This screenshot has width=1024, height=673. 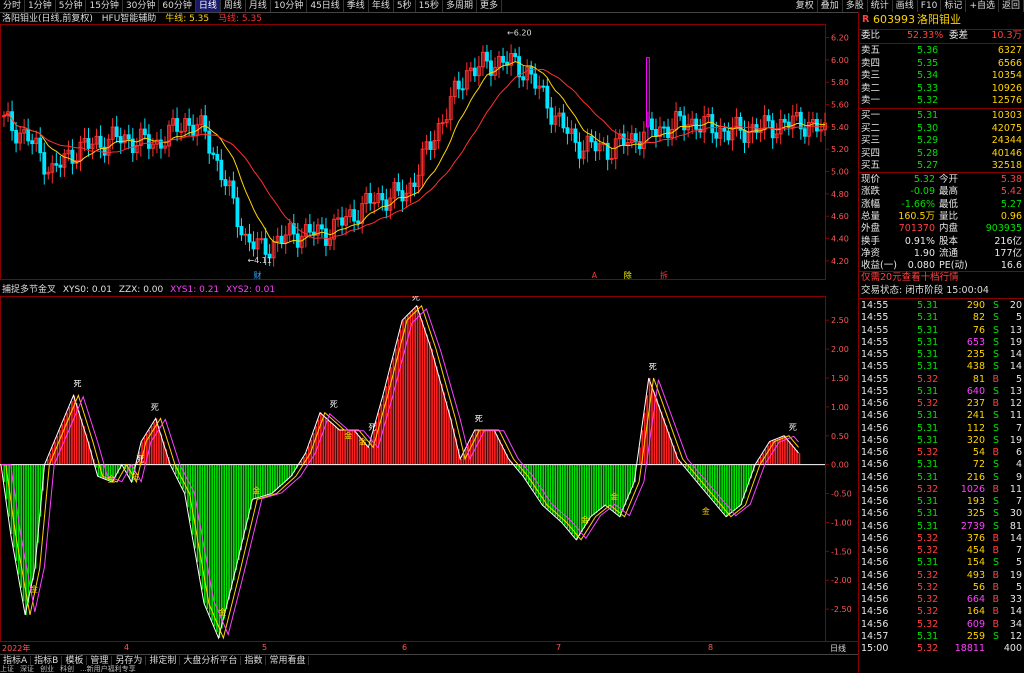 I want to click on tick-time: 14:56, so click(x=875, y=538).